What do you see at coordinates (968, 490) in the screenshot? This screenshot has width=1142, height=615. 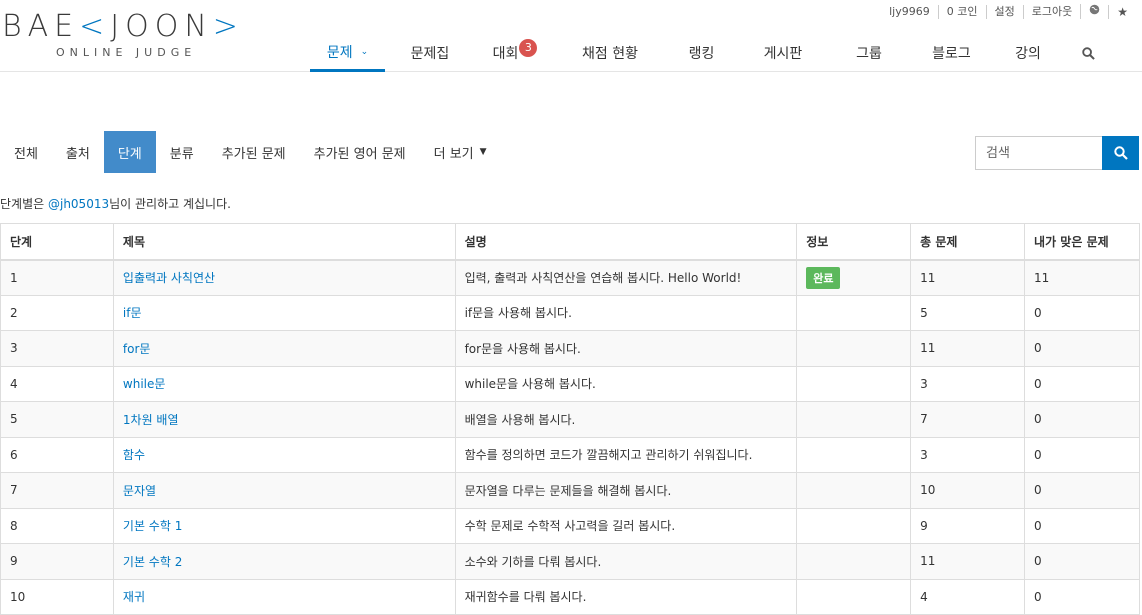 I see `cell-total: 10` at bounding box center [968, 490].